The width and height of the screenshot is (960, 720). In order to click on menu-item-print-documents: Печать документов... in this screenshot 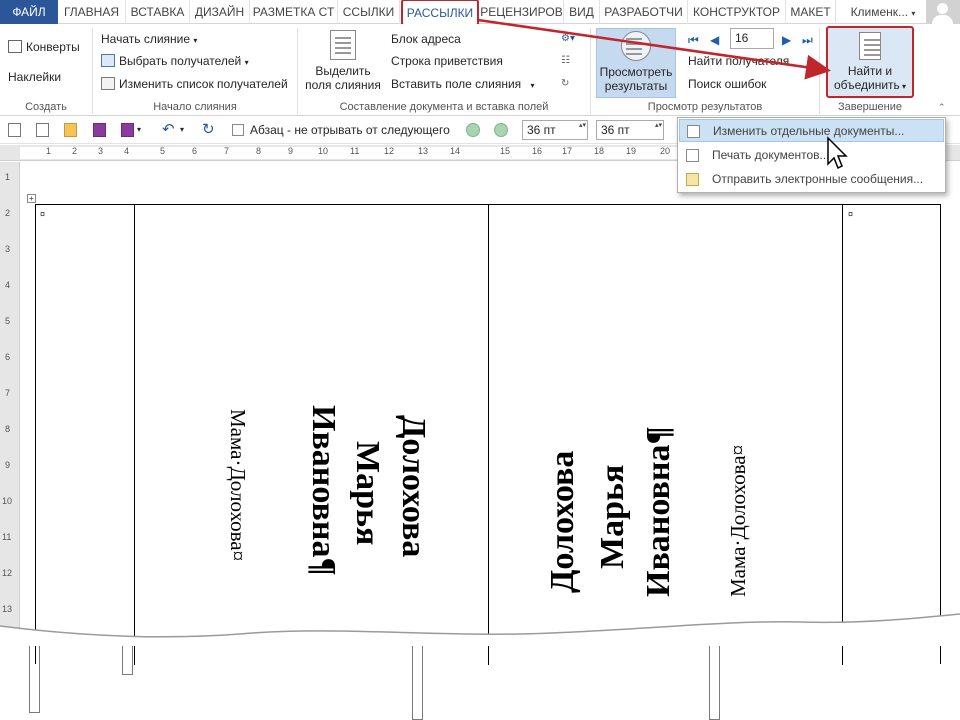, I will do `click(811, 155)`.